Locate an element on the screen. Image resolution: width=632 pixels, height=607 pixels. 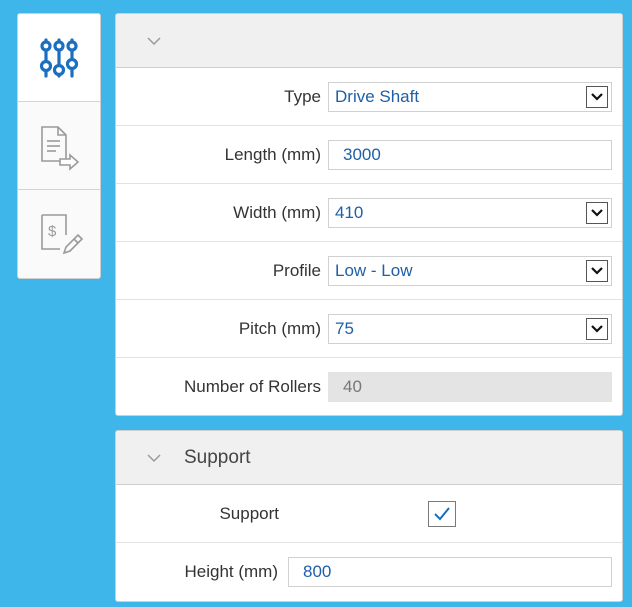
rollers-label: Number of Rollers is located at coordinates (252, 386).